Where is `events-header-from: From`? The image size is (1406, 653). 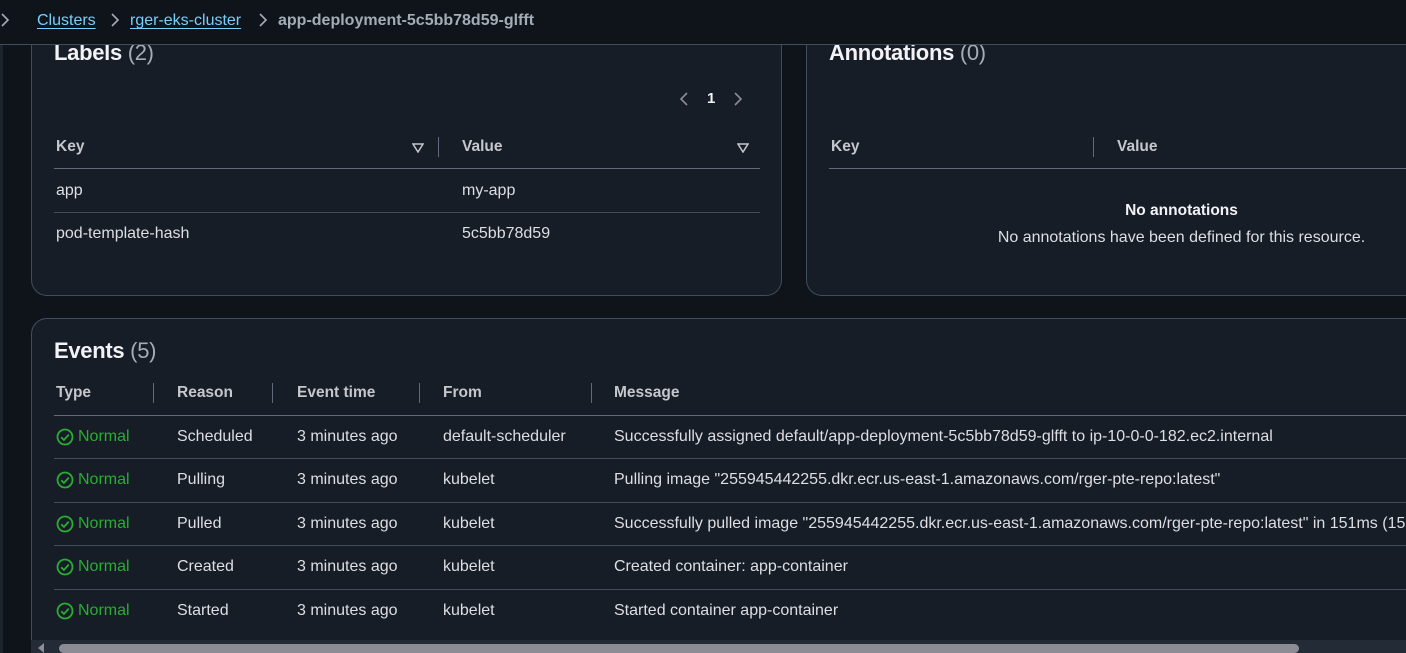 events-header-from: From is located at coordinates (462, 393).